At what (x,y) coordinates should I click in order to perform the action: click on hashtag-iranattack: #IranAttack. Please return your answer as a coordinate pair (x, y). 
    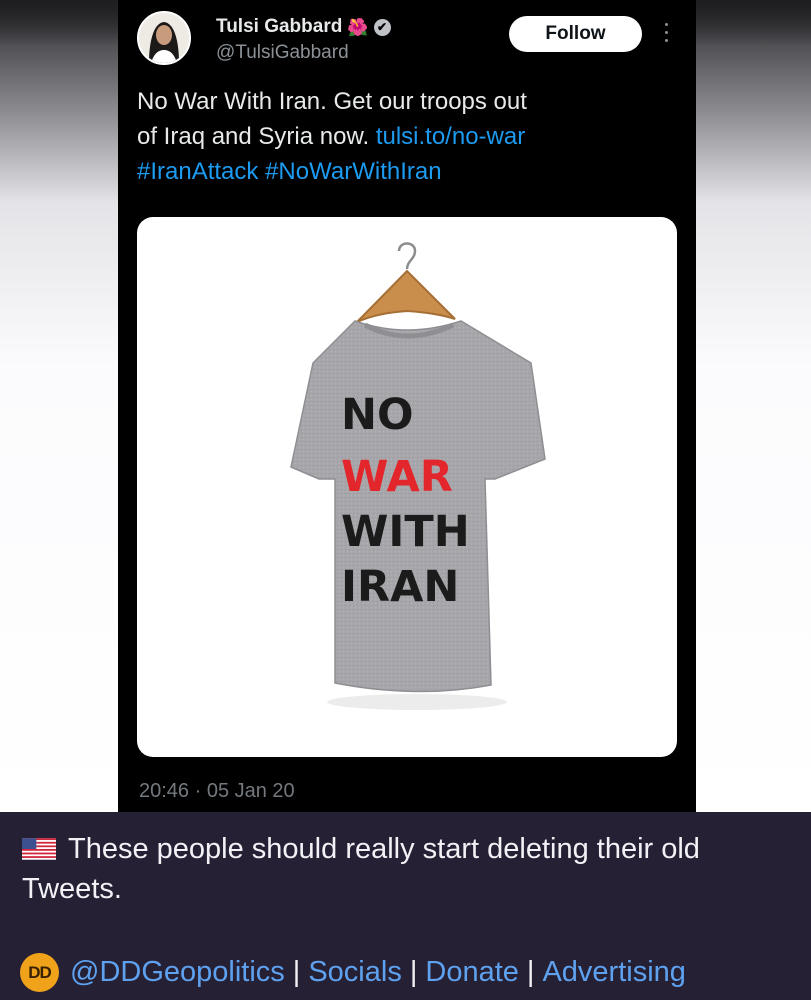
    Looking at the image, I should click on (197, 171).